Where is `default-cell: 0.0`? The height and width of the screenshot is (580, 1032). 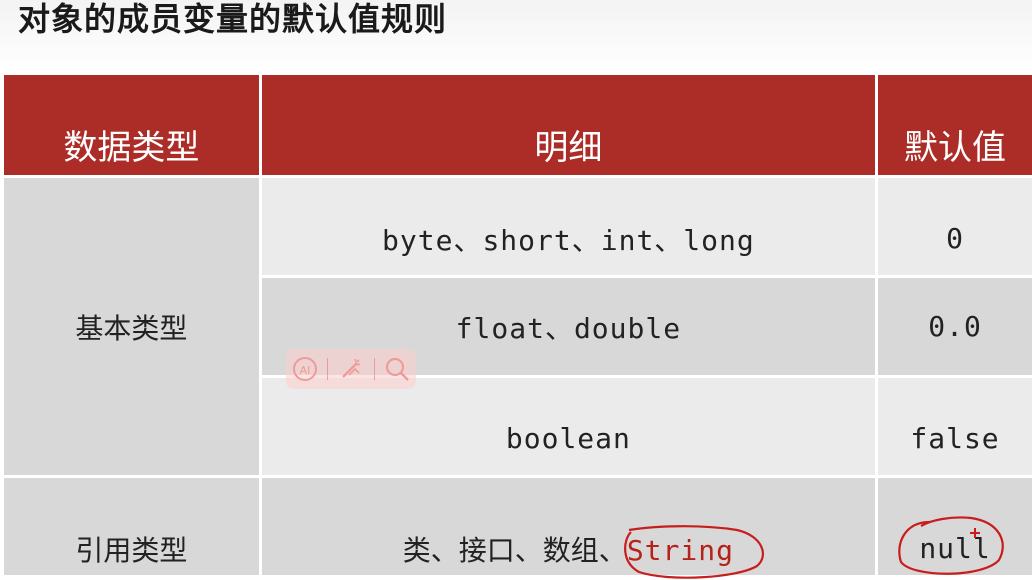
default-cell: 0.0 is located at coordinates (955, 328).